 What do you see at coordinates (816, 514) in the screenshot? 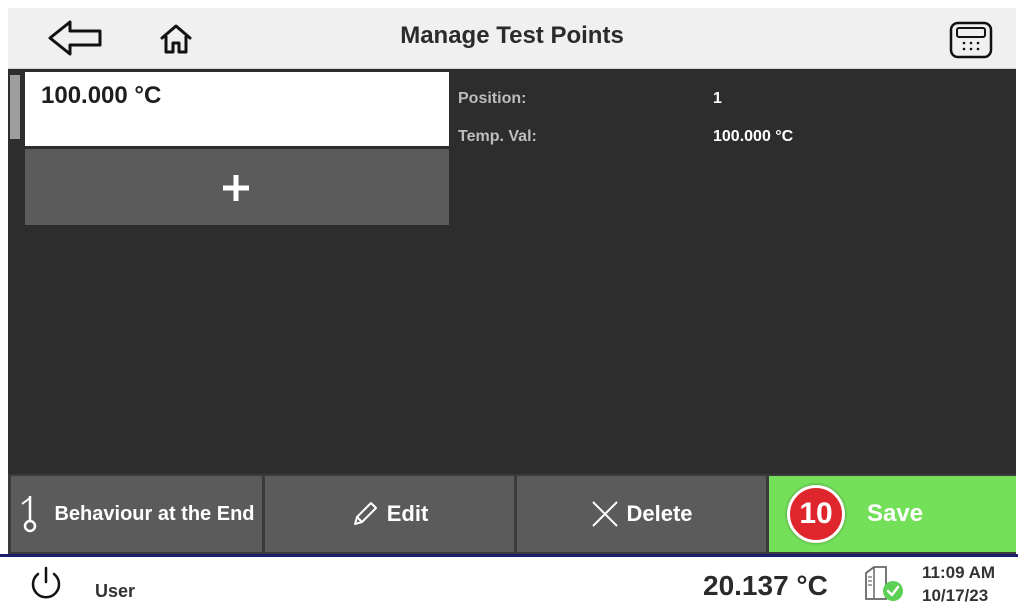
I see `step-badge: 10` at bounding box center [816, 514].